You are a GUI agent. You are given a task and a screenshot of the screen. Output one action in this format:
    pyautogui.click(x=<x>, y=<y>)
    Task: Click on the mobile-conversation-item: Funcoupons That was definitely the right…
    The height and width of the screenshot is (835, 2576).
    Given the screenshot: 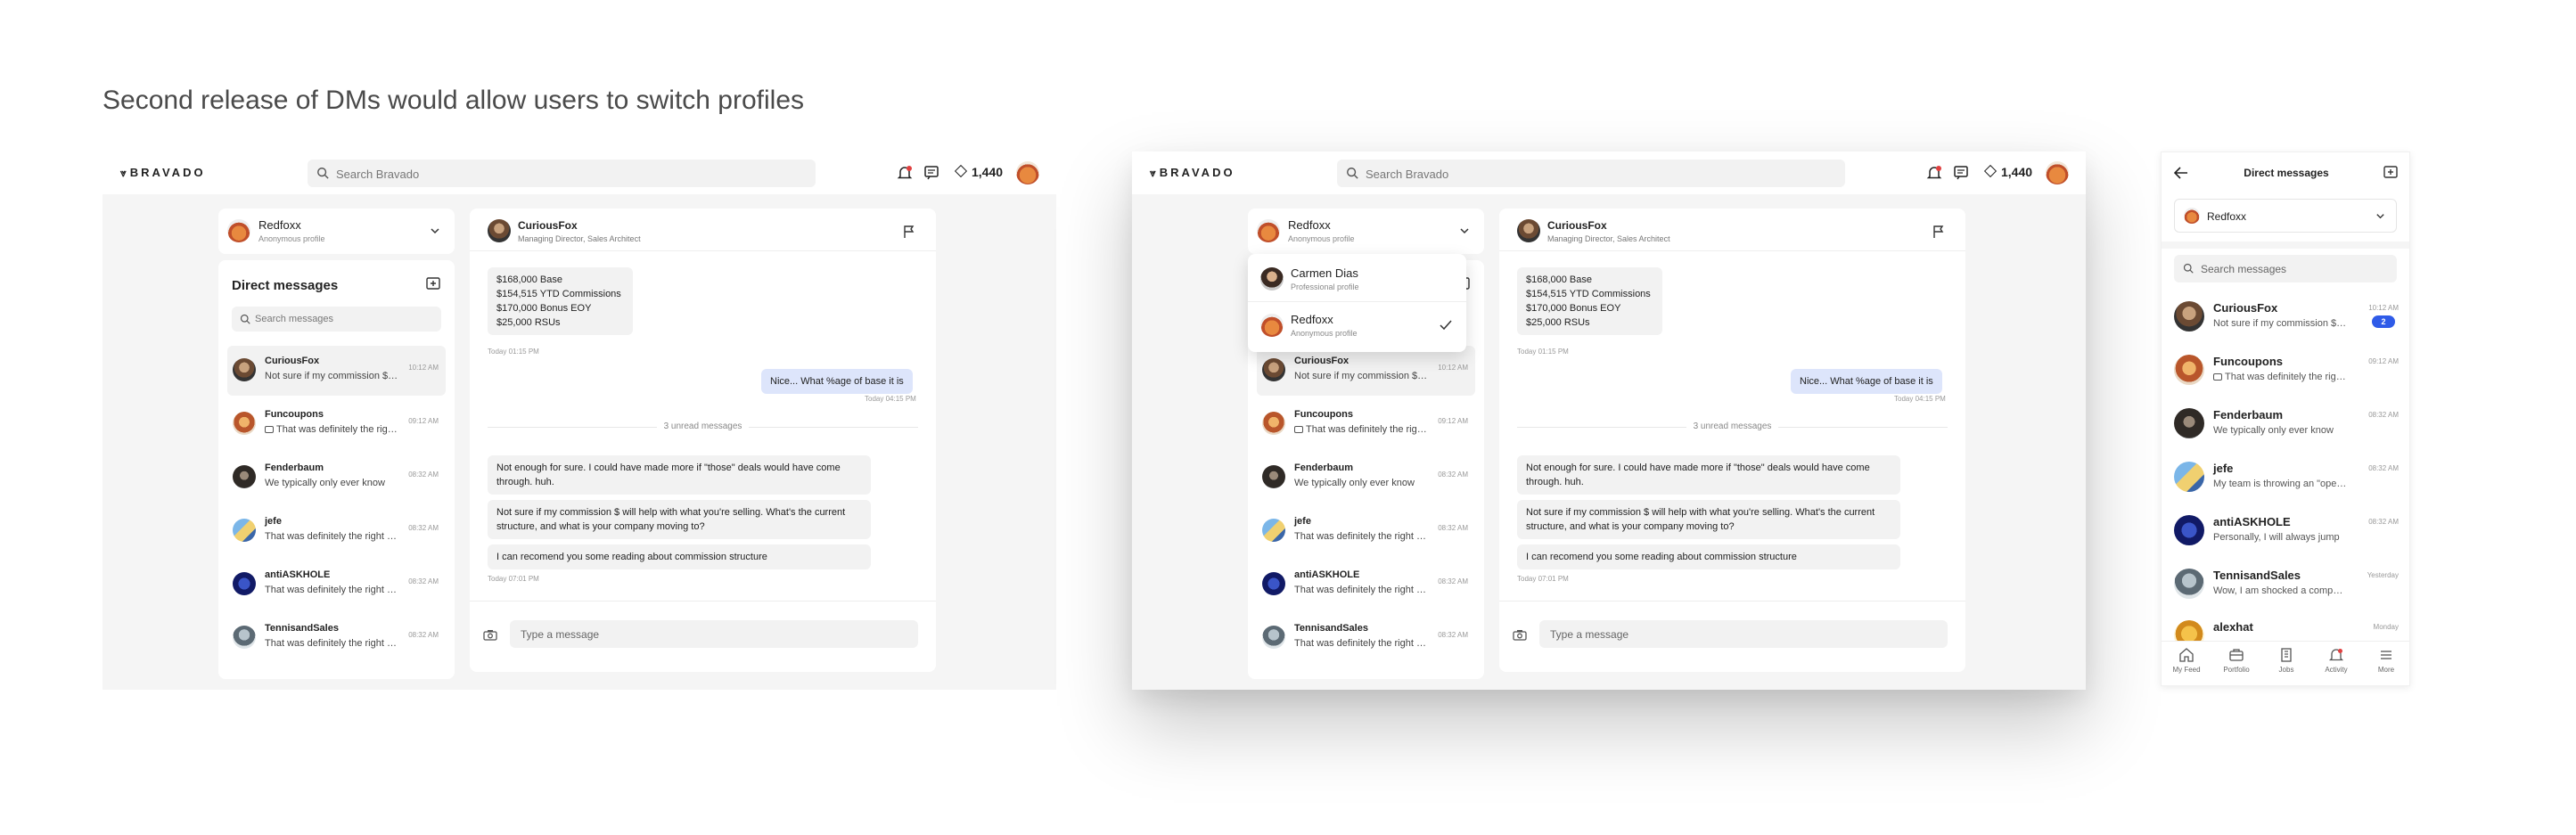 What is the action you would take?
    pyautogui.click(x=2288, y=369)
    